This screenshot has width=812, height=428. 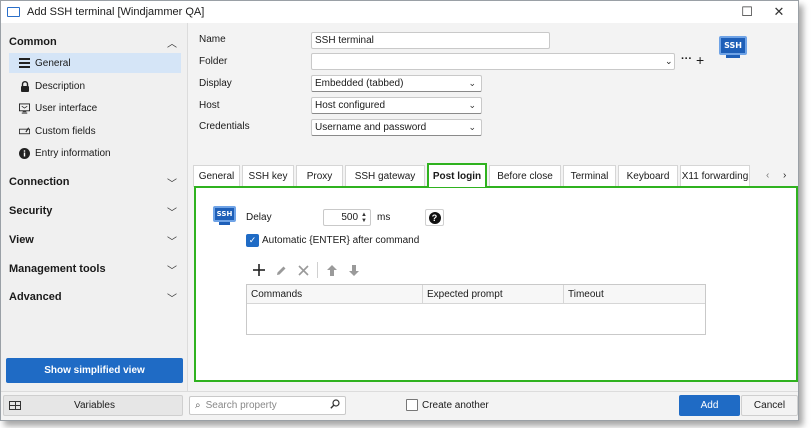 I want to click on commands-toolbar, so click(x=306, y=270).